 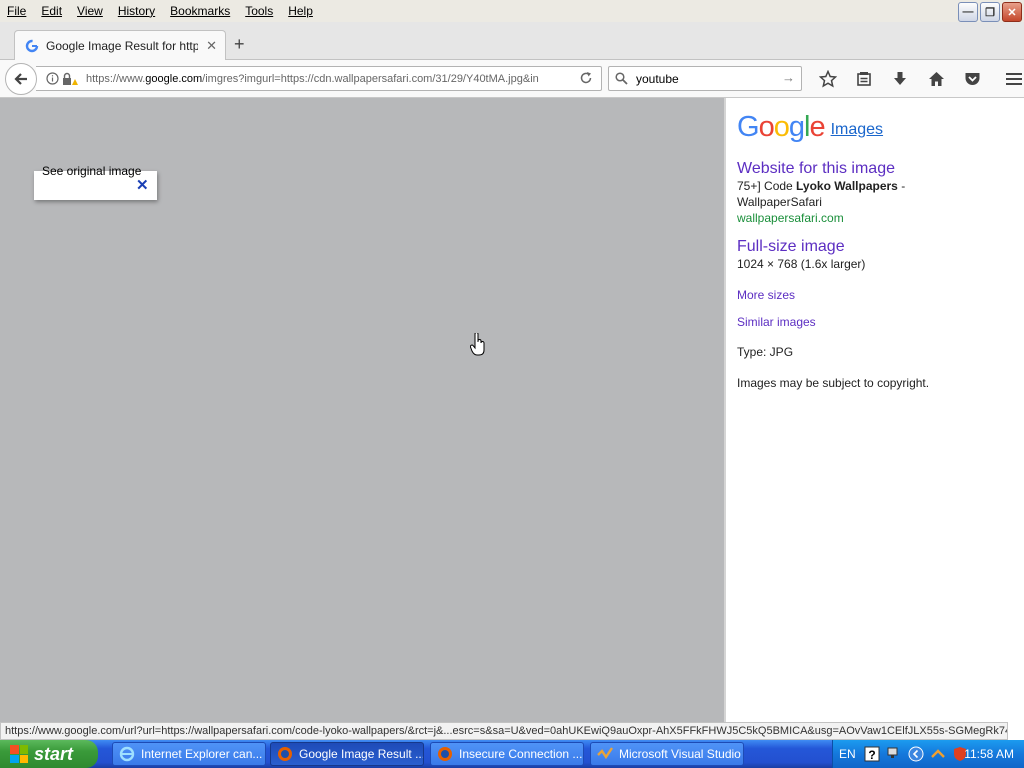 I want to click on popup-close-icon: ✕, so click(x=142, y=185).